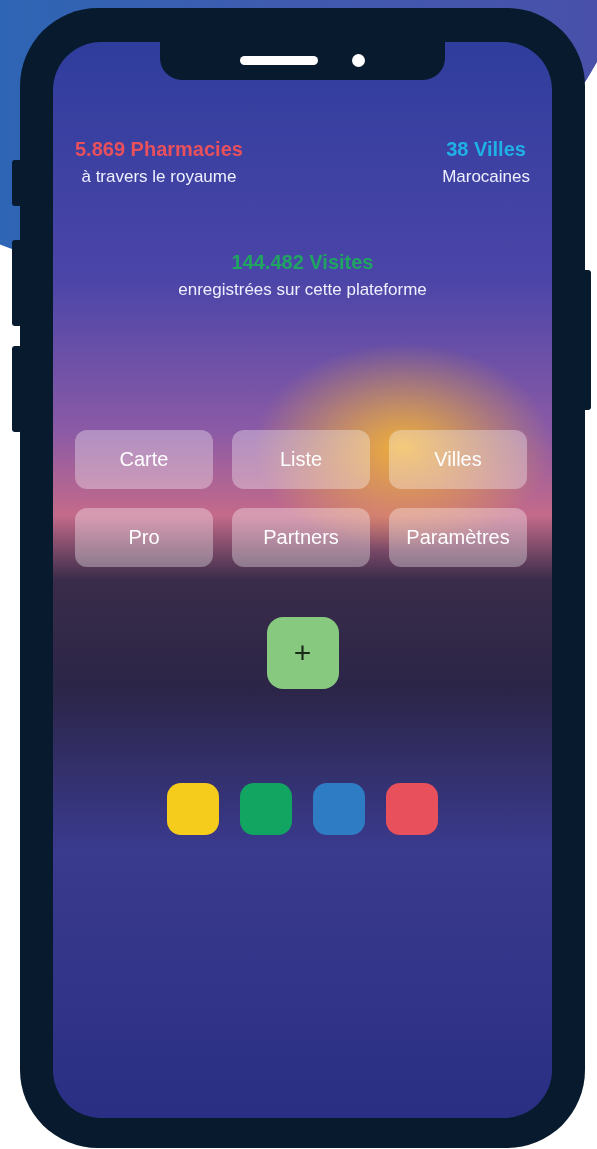 This screenshot has height=1149, width=597. Describe the element at coordinates (159, 149) in the screenshot. I see `stat-value: 5.869 Pharmacies` at that location.